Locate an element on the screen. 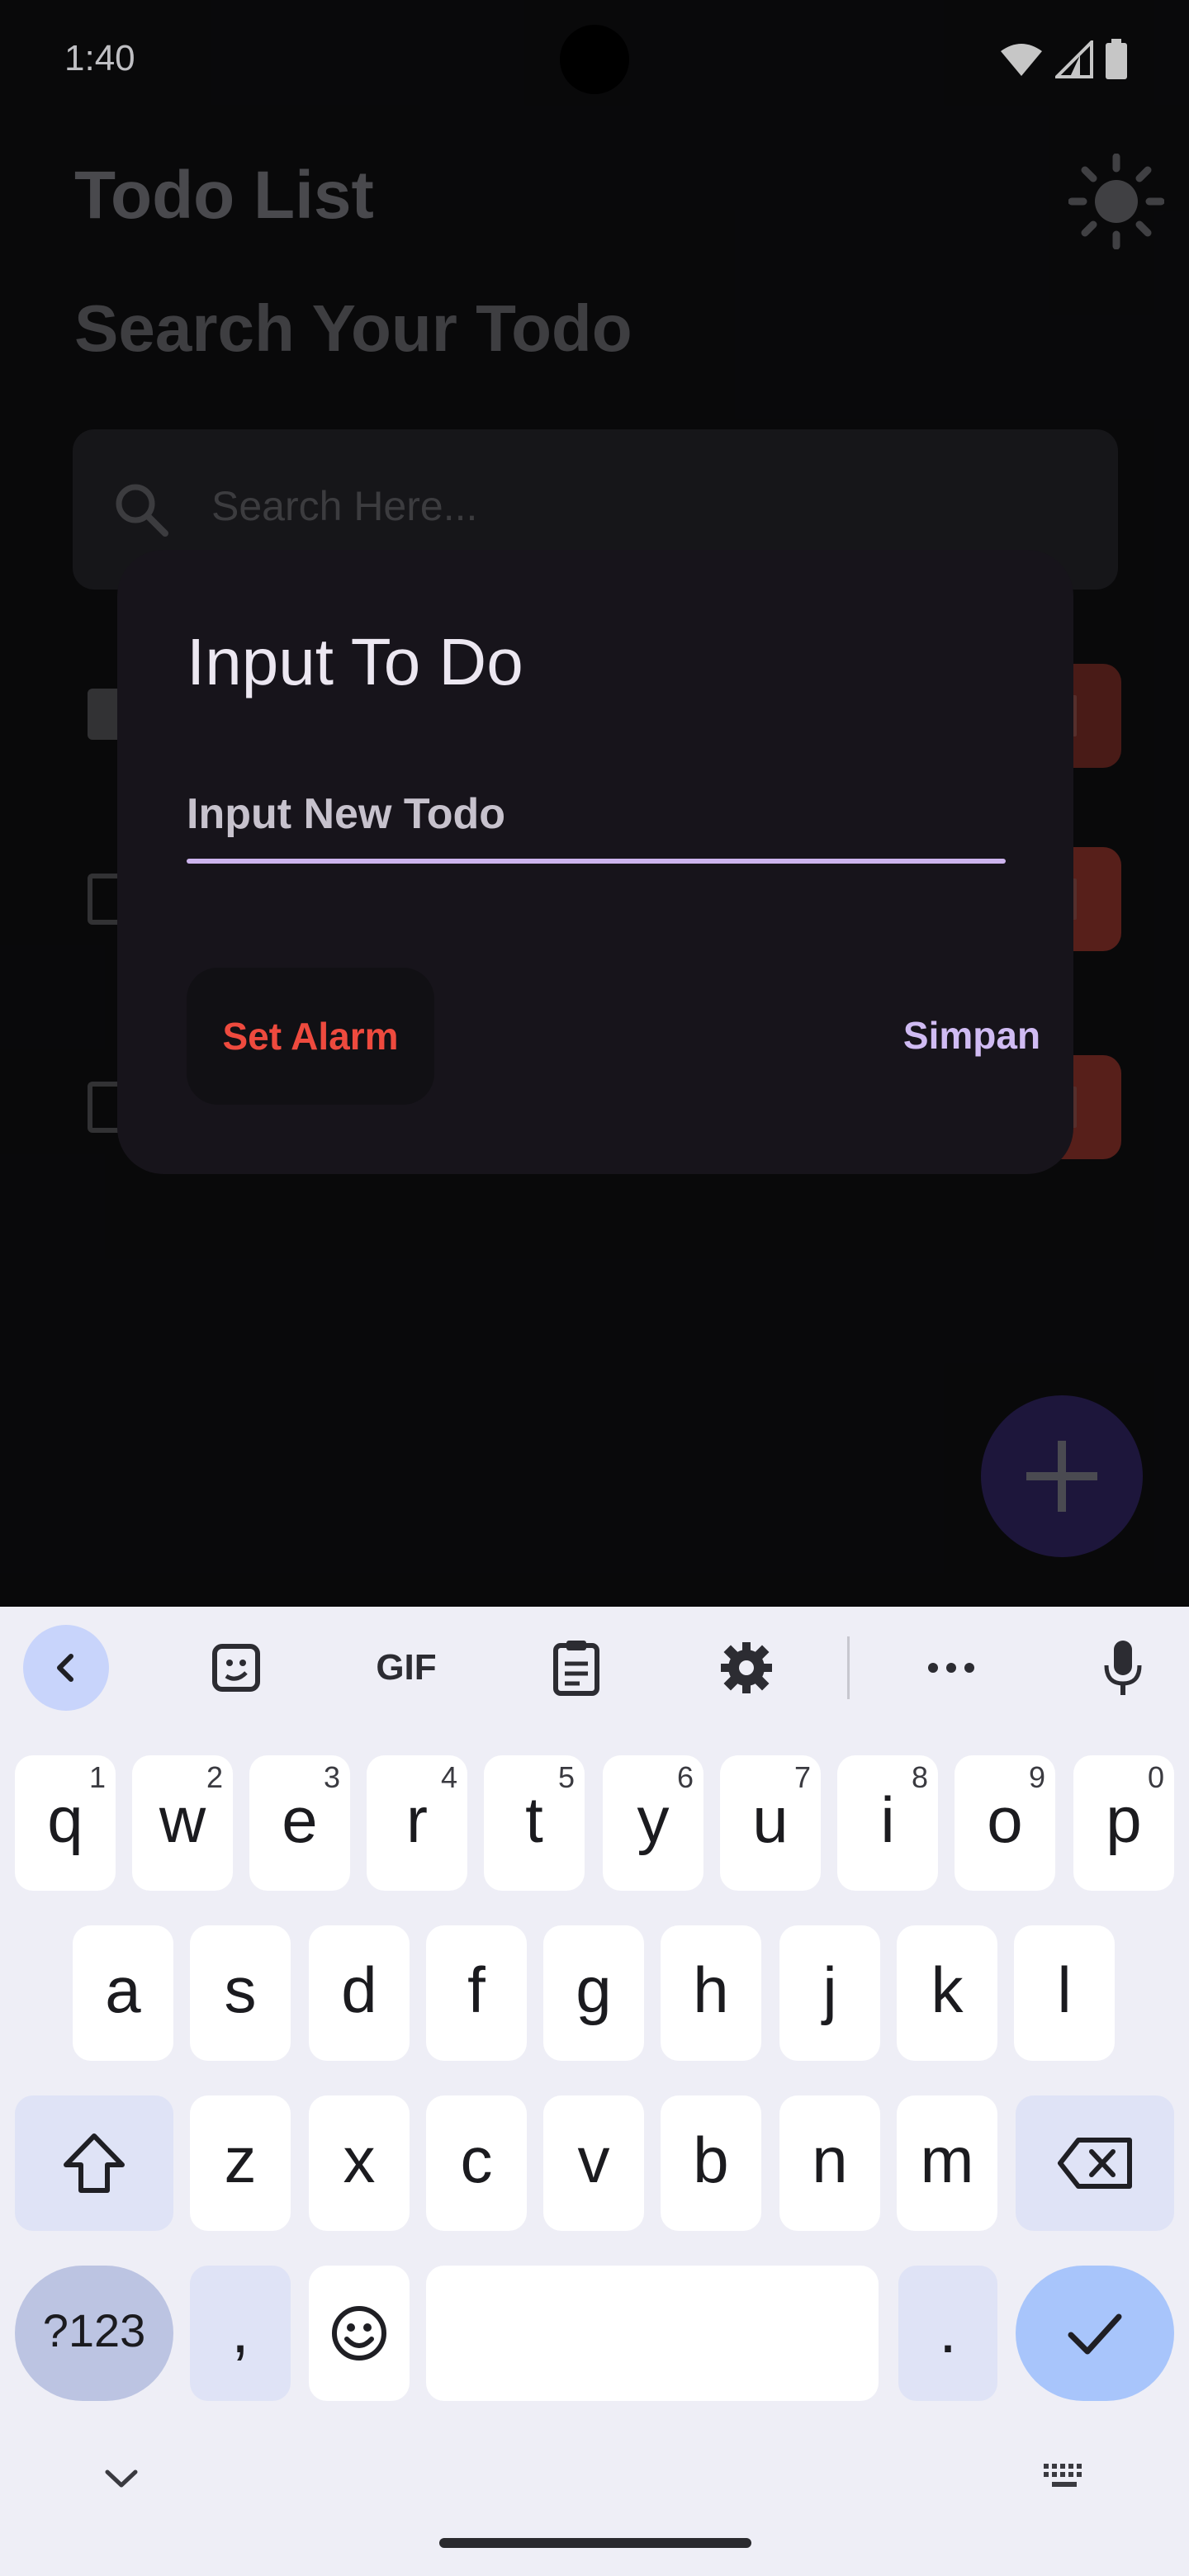 The width and height of the screenshot is (1189, 2576). sticker-icon is located at coordinates (236, 1668).